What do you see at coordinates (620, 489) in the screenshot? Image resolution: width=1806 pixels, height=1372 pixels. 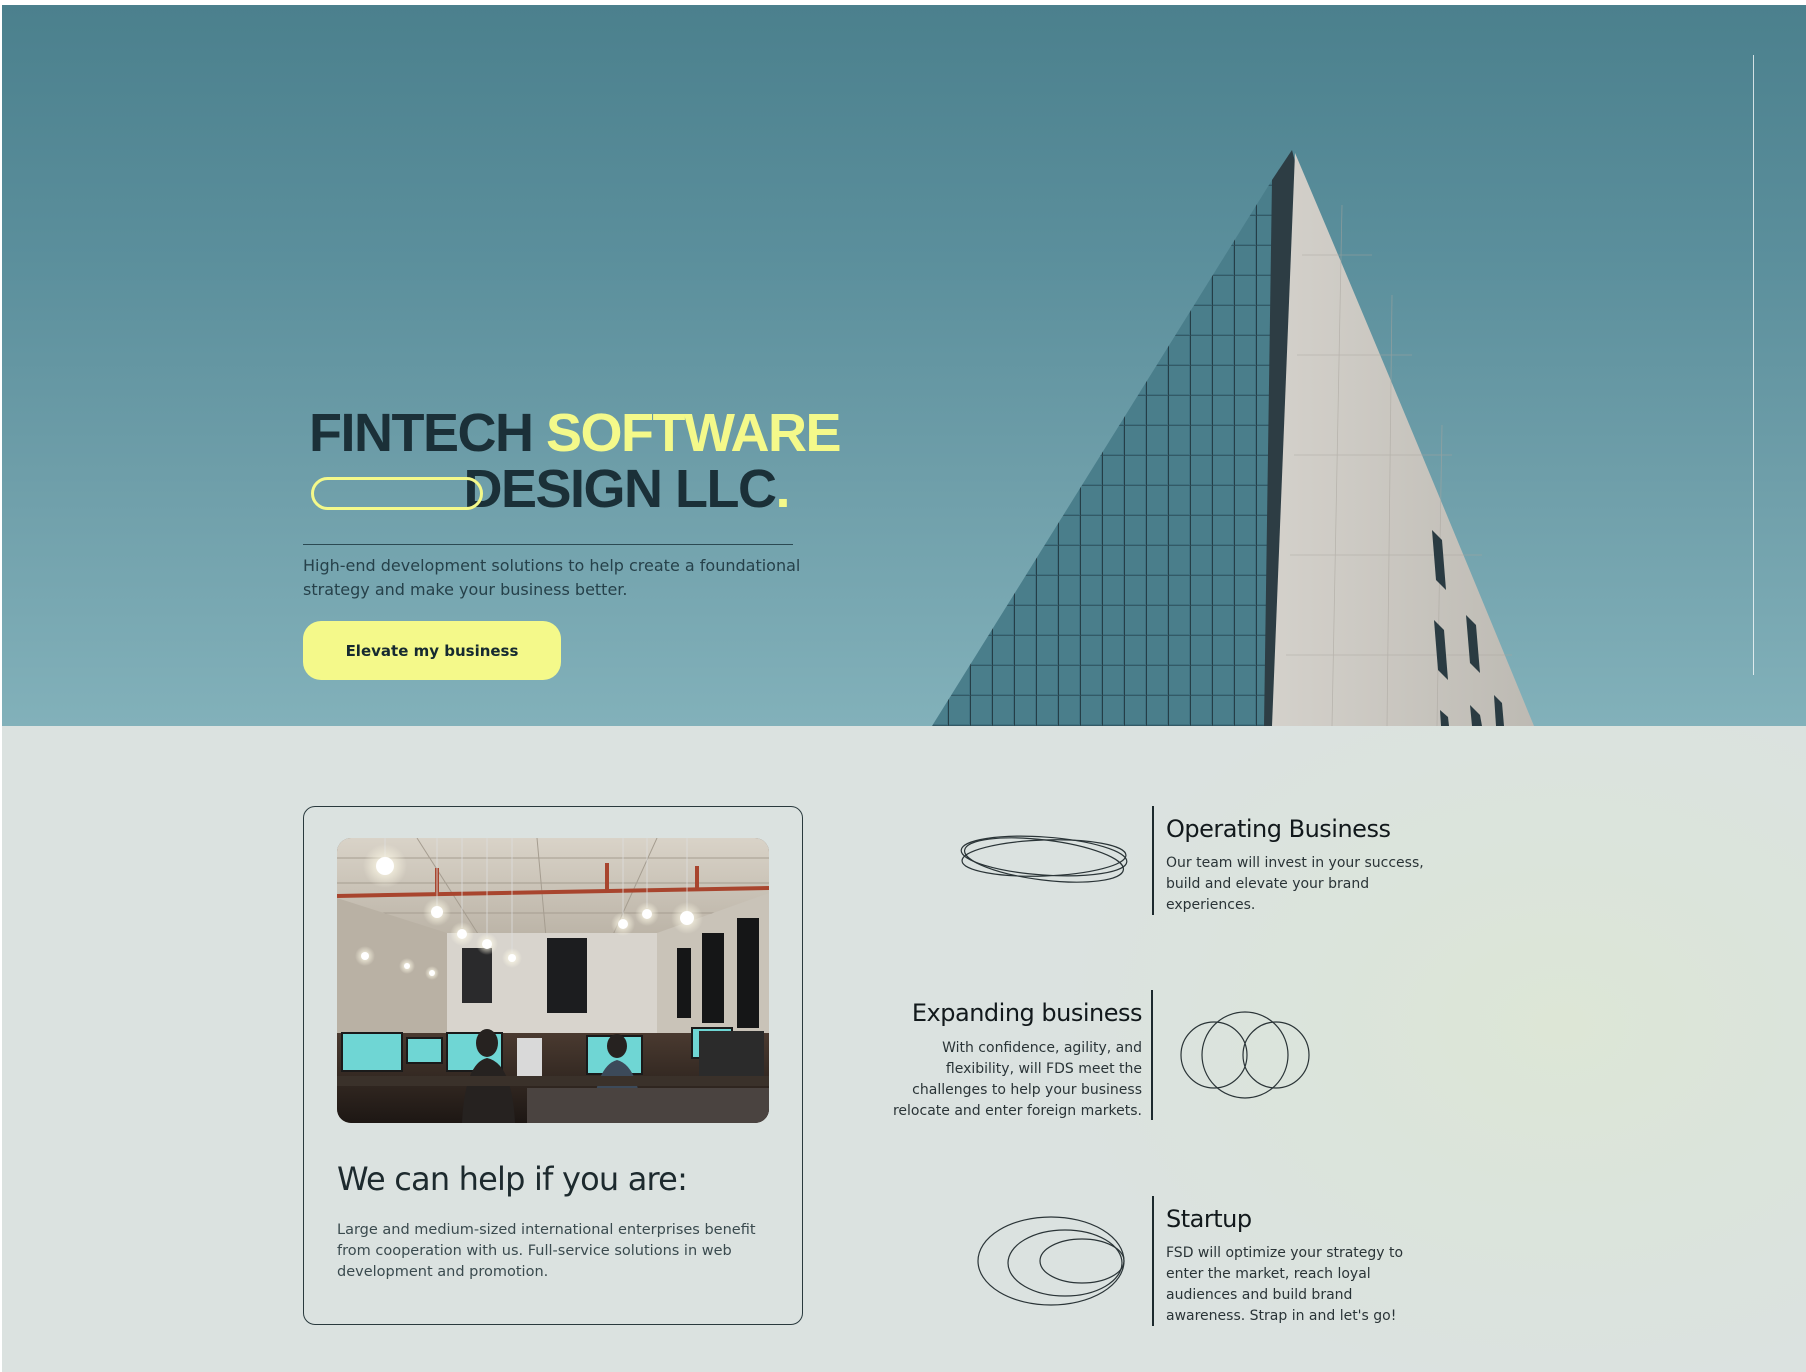 I see `title-part-2: DESIGN LLC` at bounding box center [620, 489].